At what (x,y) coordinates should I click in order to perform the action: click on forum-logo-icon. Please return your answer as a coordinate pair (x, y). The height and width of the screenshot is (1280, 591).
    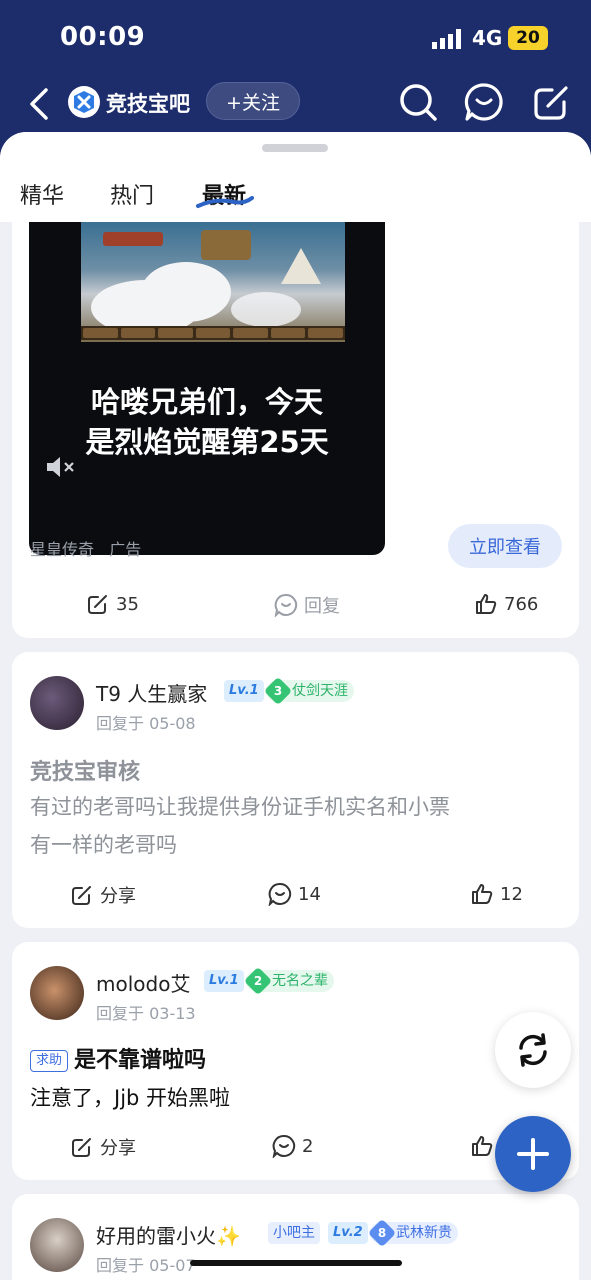
    Looking at the image, I should click on (84, 102).